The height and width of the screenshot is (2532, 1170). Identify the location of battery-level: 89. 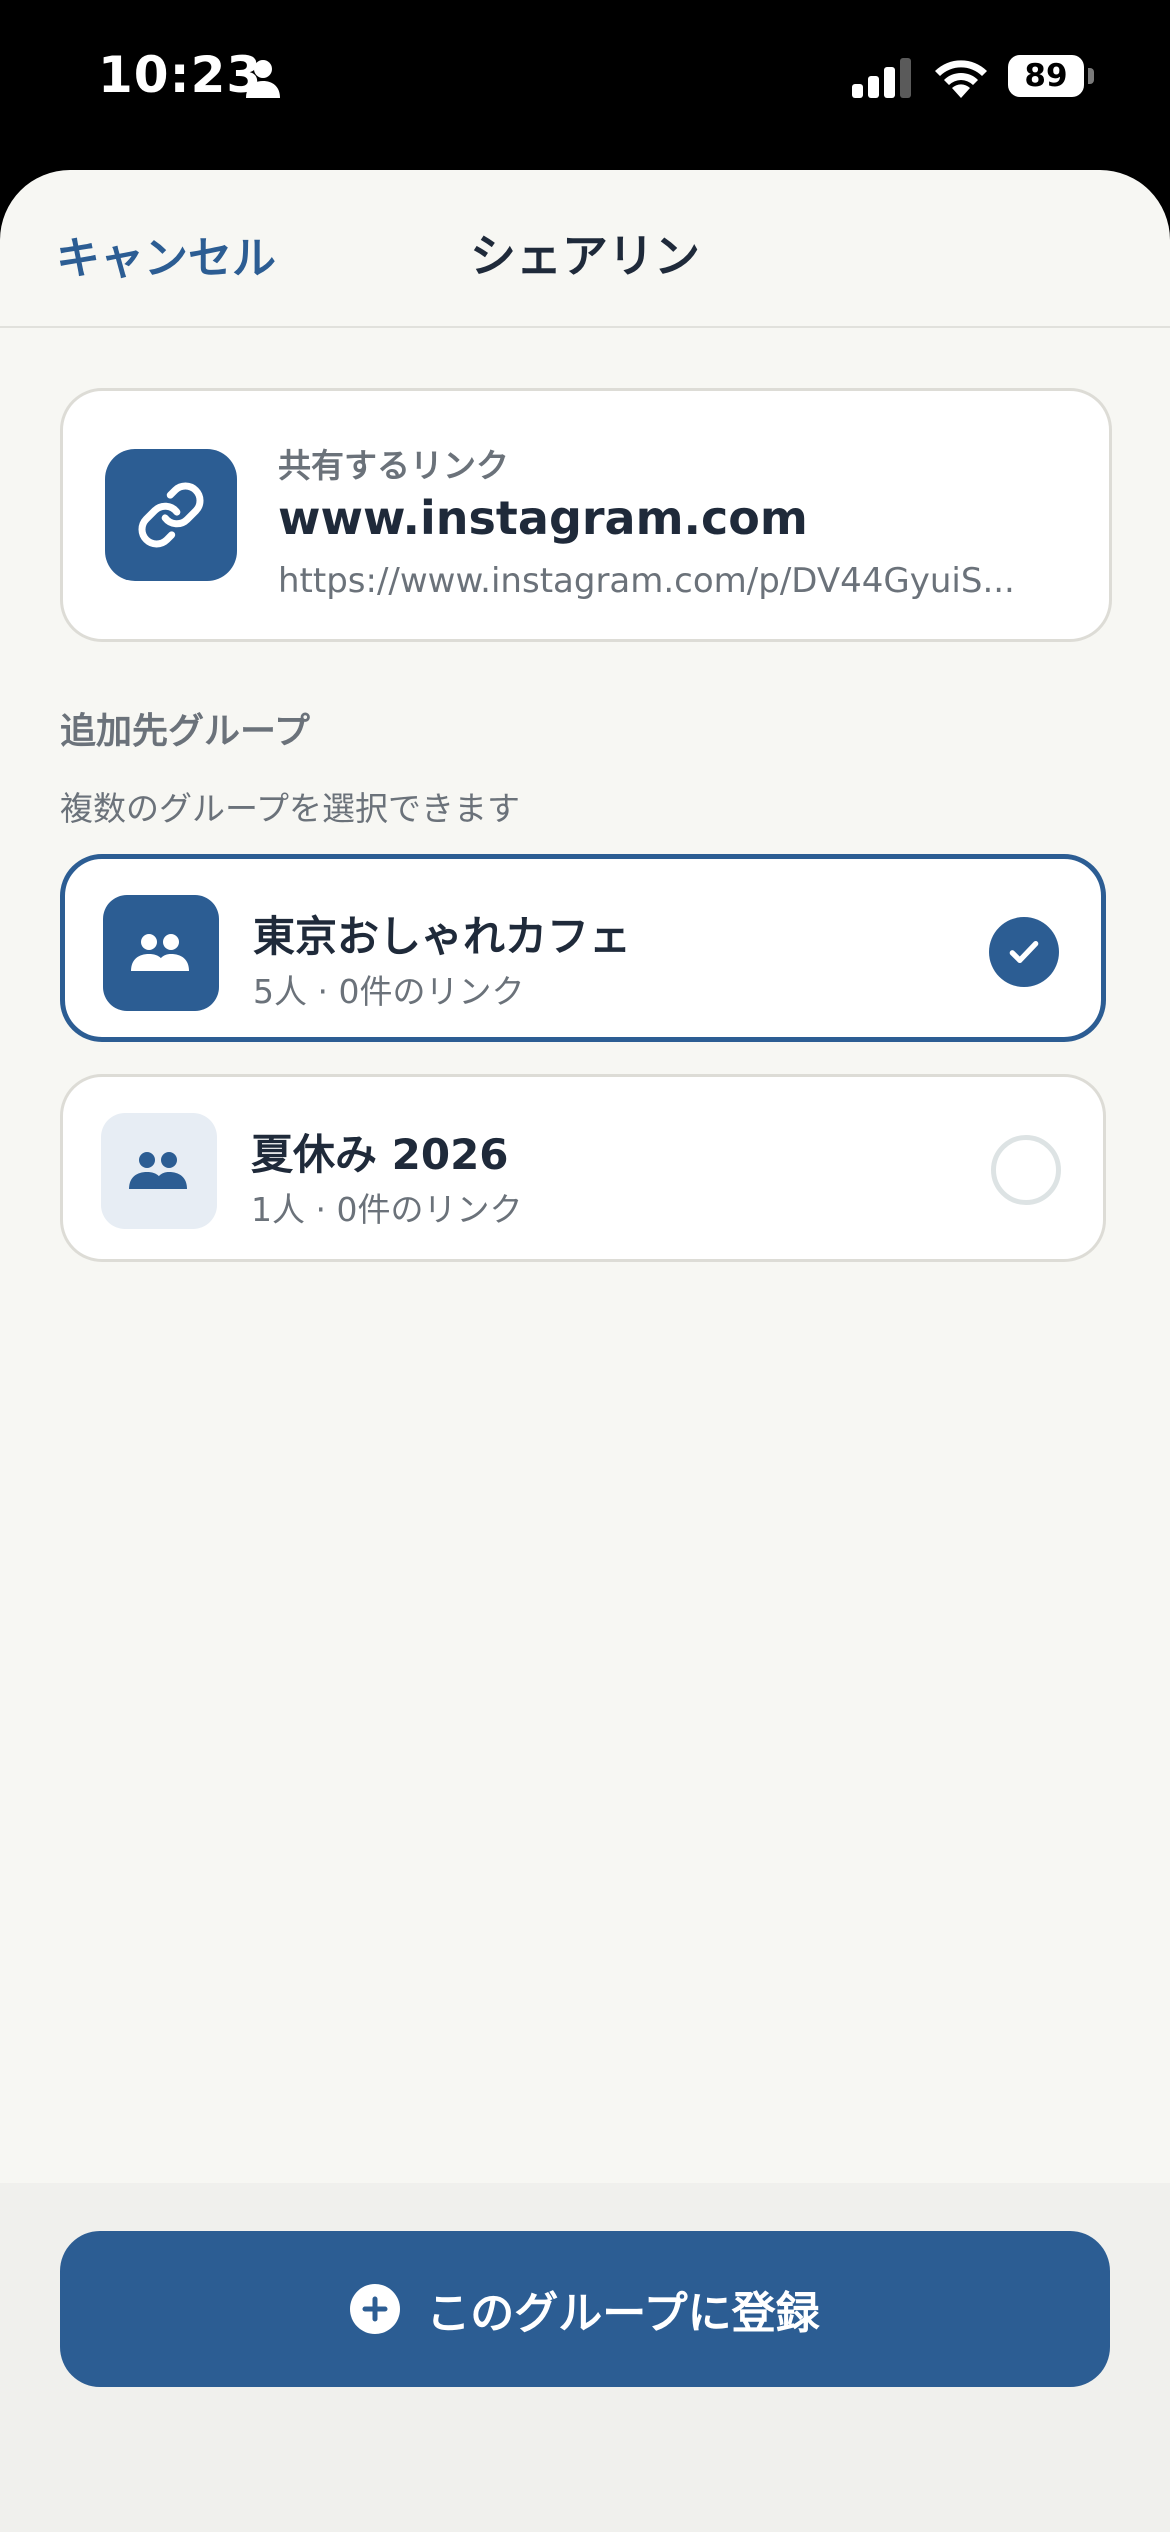
(1046, 76).